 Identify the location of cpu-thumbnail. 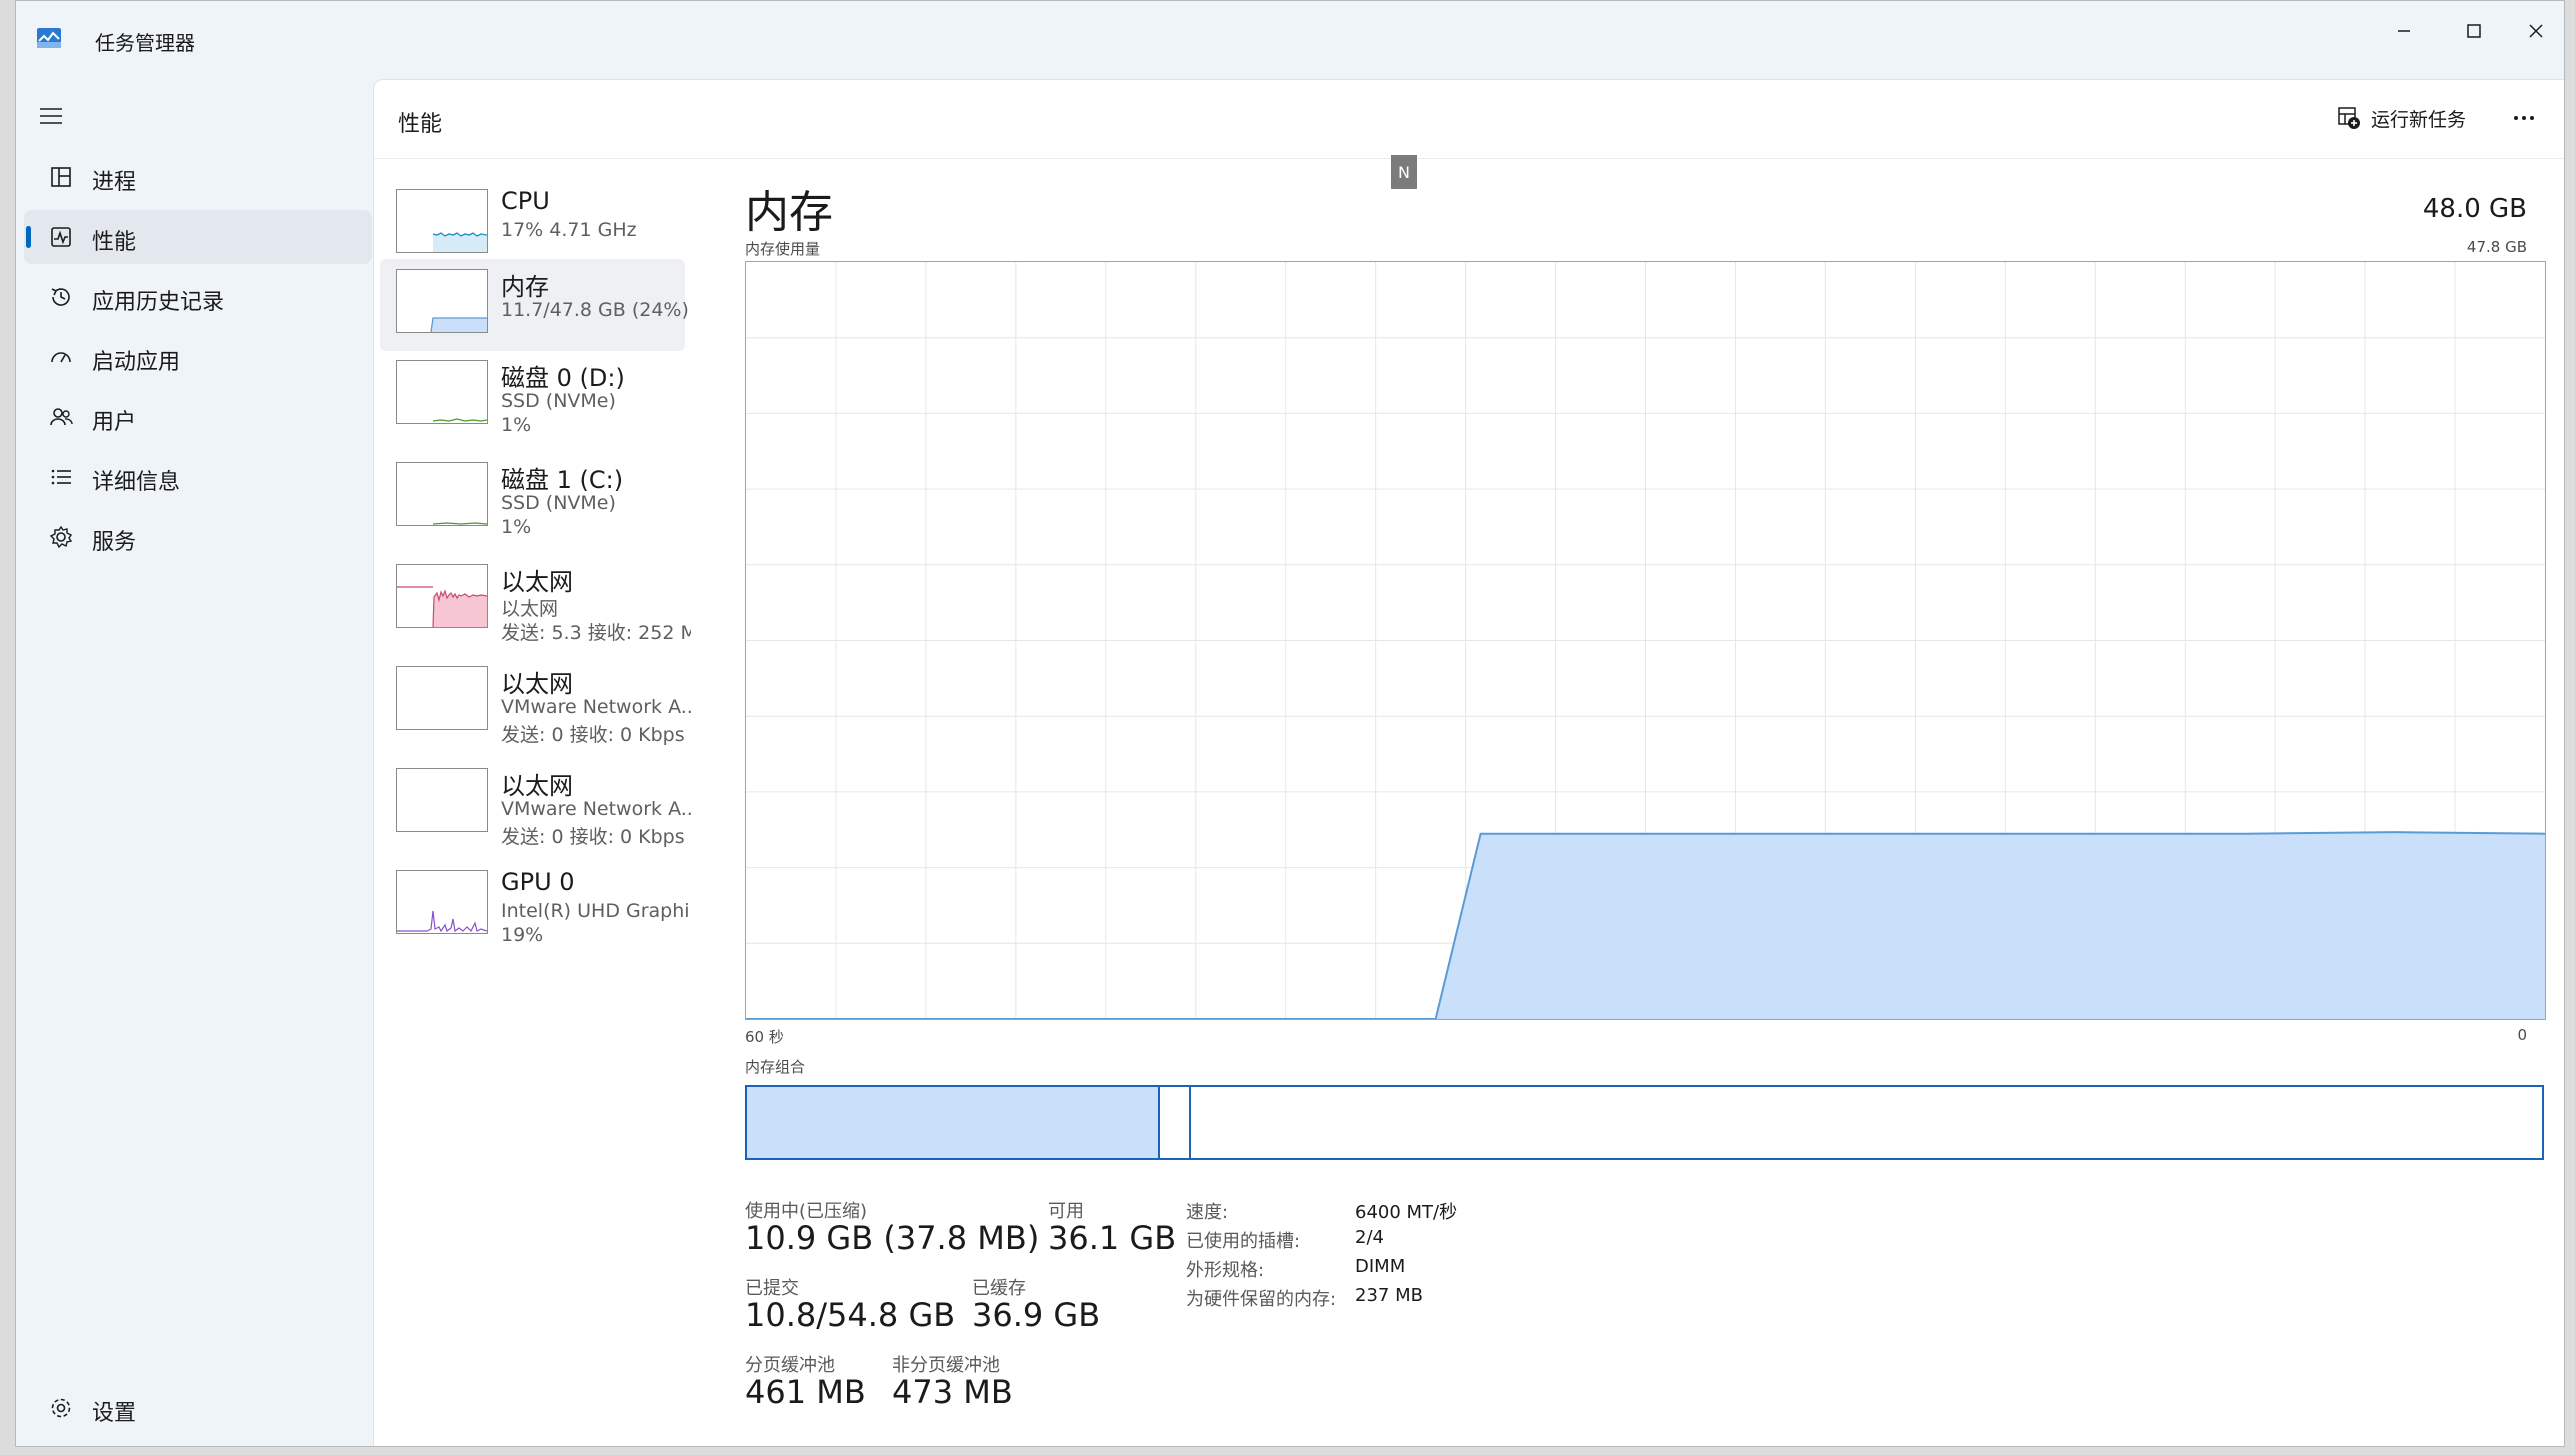
(442, 221).